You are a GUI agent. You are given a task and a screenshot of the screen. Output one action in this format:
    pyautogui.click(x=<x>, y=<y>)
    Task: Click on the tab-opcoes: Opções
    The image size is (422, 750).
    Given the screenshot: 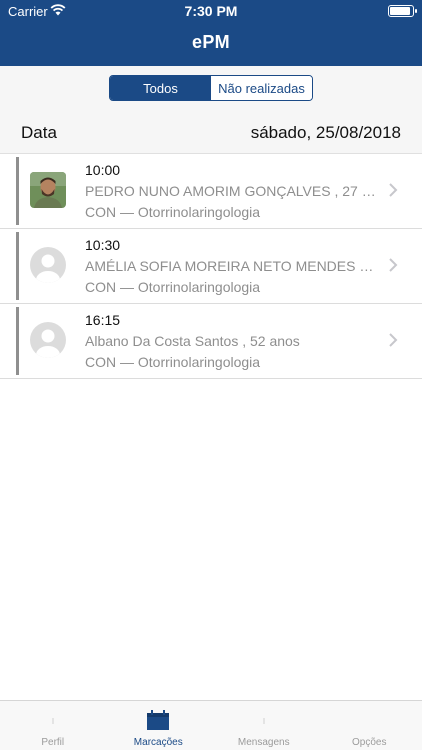 What is the action you would take?
    pyautogui.click(x=369, y=725)
    